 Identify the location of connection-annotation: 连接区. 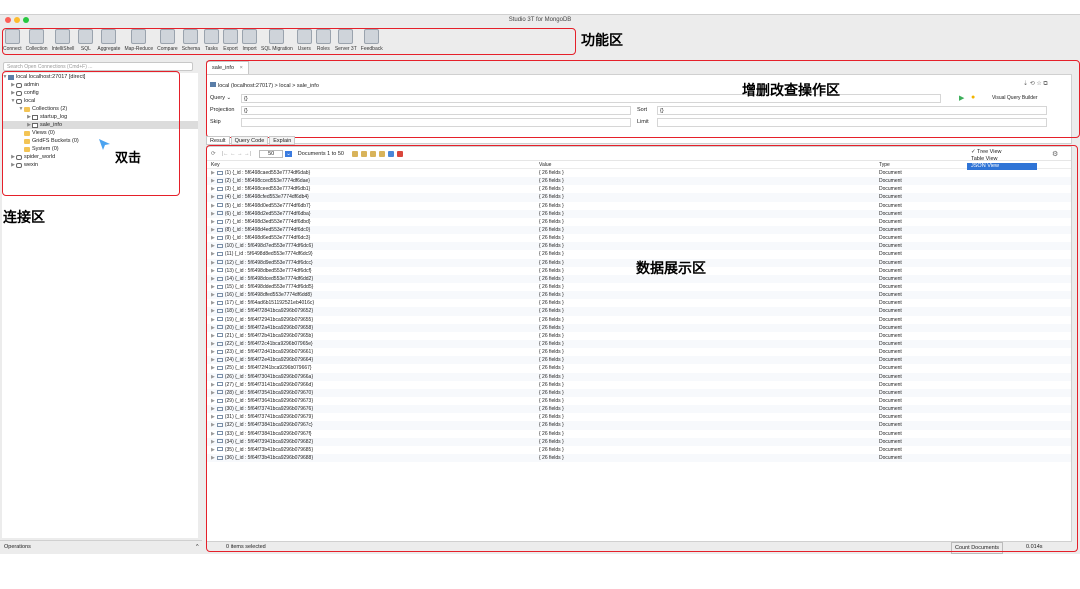
(24, 218).